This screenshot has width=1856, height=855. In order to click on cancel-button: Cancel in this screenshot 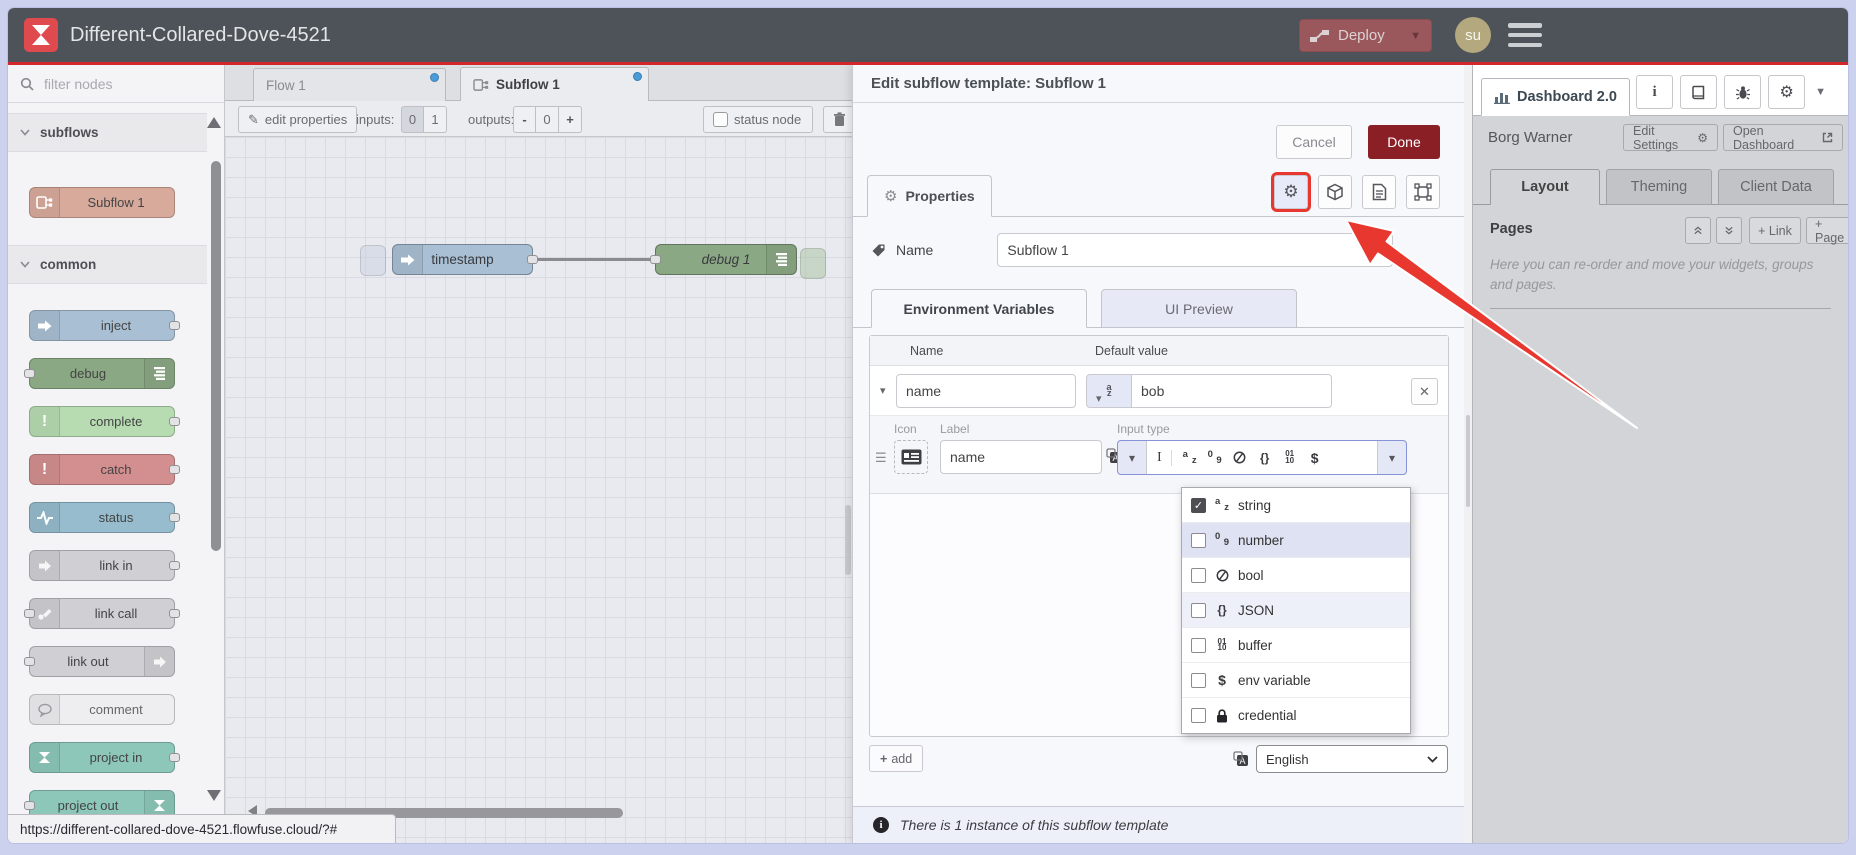, I will do `click(1314, 142)`.